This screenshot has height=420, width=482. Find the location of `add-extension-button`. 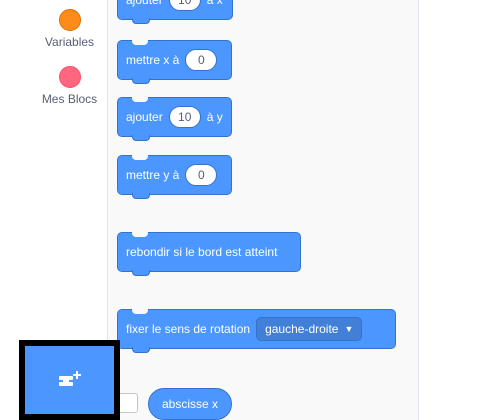

add-extension-button is located at coordinates (69, 380).